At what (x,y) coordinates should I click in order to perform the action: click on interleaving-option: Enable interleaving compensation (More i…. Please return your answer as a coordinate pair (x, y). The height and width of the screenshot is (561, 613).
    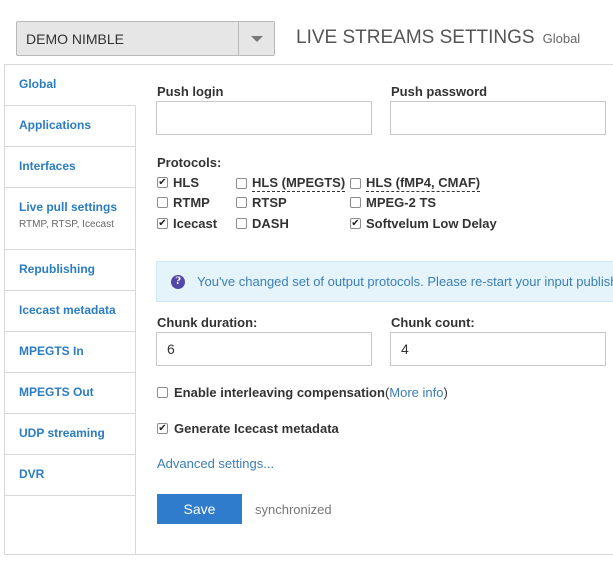
    Looking at the image, I should click on (302, 392).